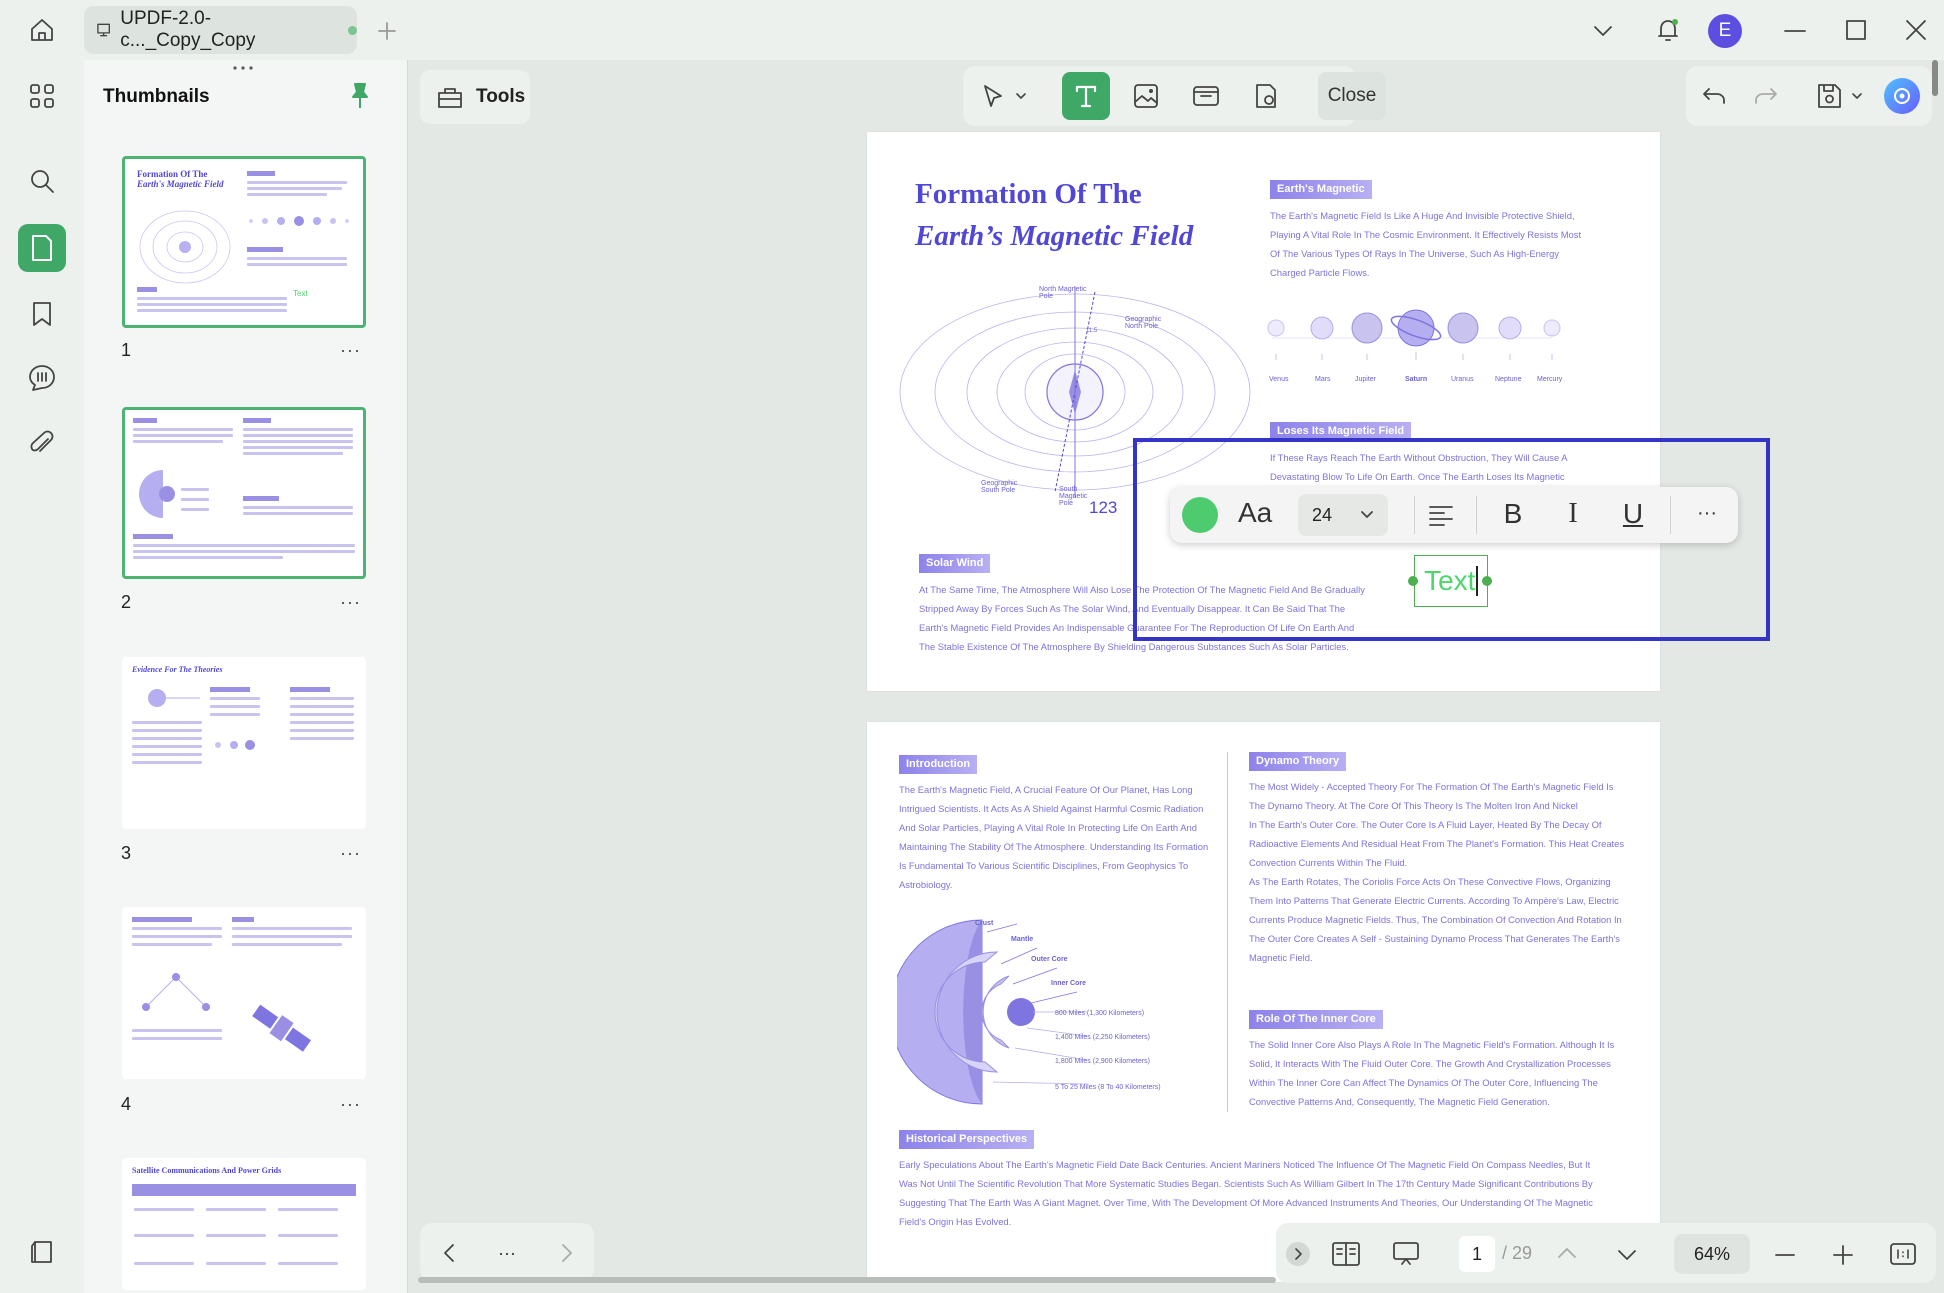 The width and height of the screenshot is (1944, 1293). I want to click on text-tool-icon, so click(1086, 96).